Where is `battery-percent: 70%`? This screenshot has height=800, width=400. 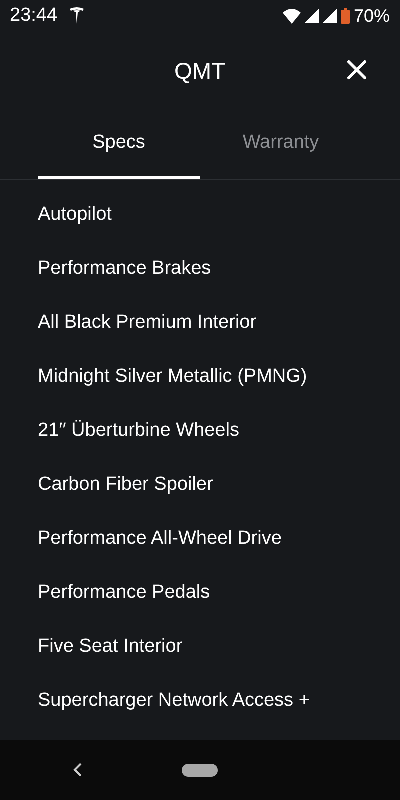 battery-percent: 70% is located at coordinates (372, 16).